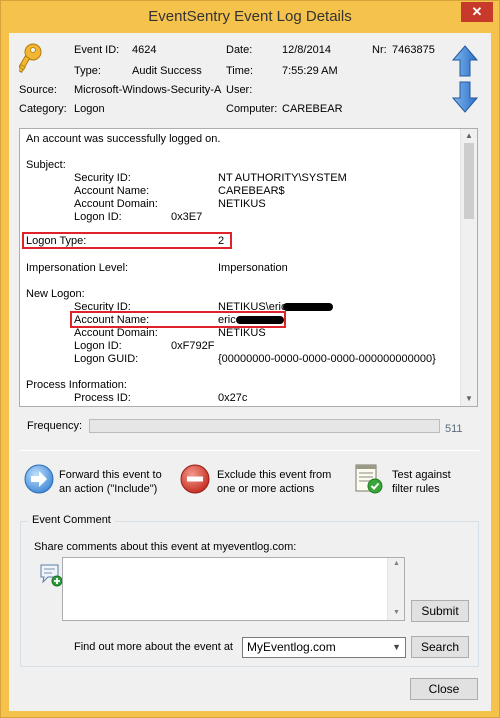  I want to click on scrollbar-thumb, so click(469, 181).